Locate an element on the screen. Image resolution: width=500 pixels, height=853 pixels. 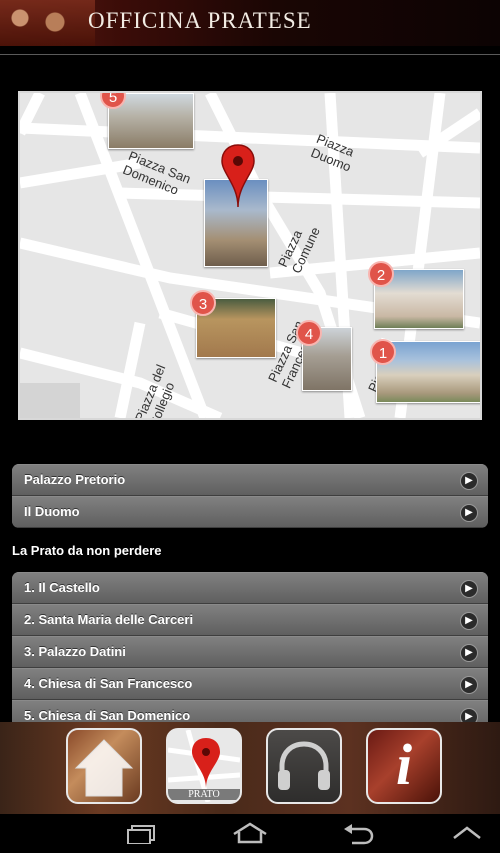
header-divider is located at coordinates (250, 54).